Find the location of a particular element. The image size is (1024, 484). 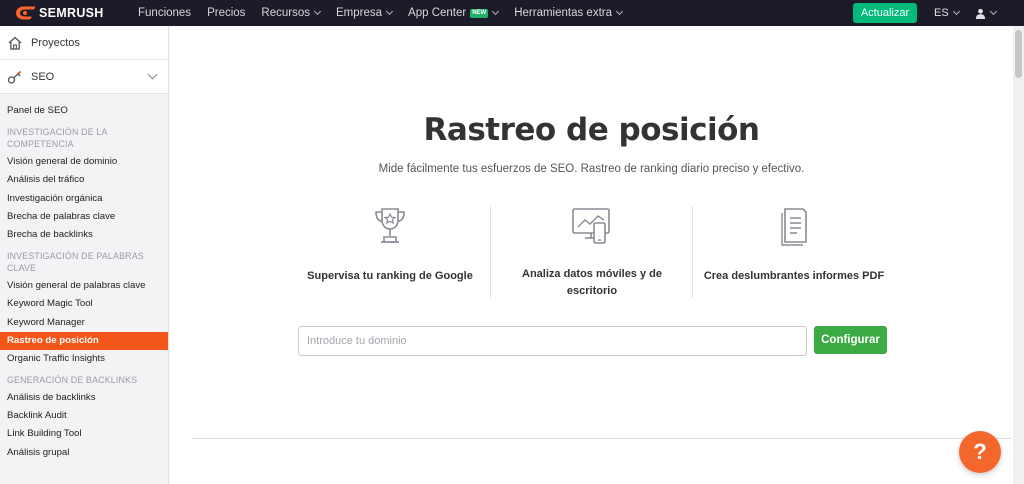

nav-precios: Precios is located at coordinates (226, 13).